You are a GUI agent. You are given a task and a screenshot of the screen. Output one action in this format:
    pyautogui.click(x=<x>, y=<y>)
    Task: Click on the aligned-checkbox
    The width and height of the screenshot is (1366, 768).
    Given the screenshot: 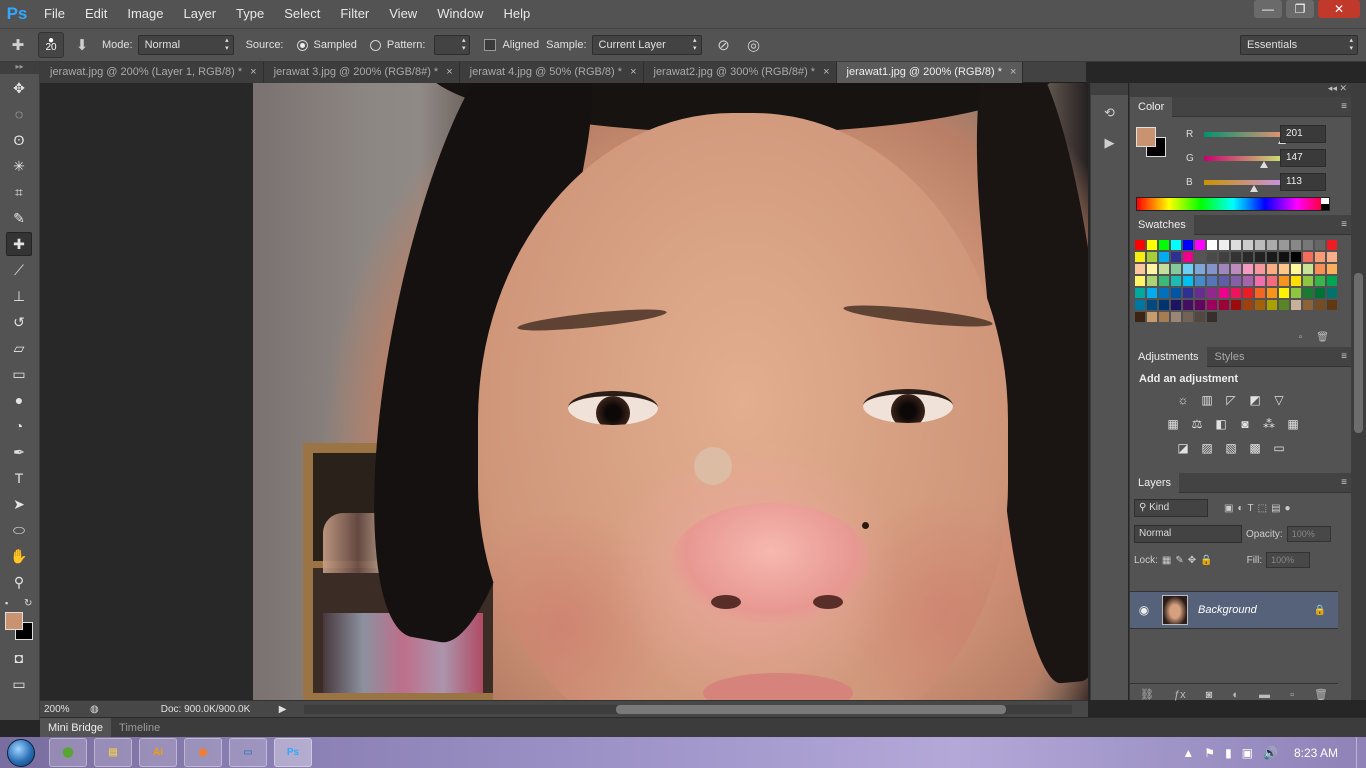 What is the action you would take?
    pyautogui.click(x=490, y=45)
    